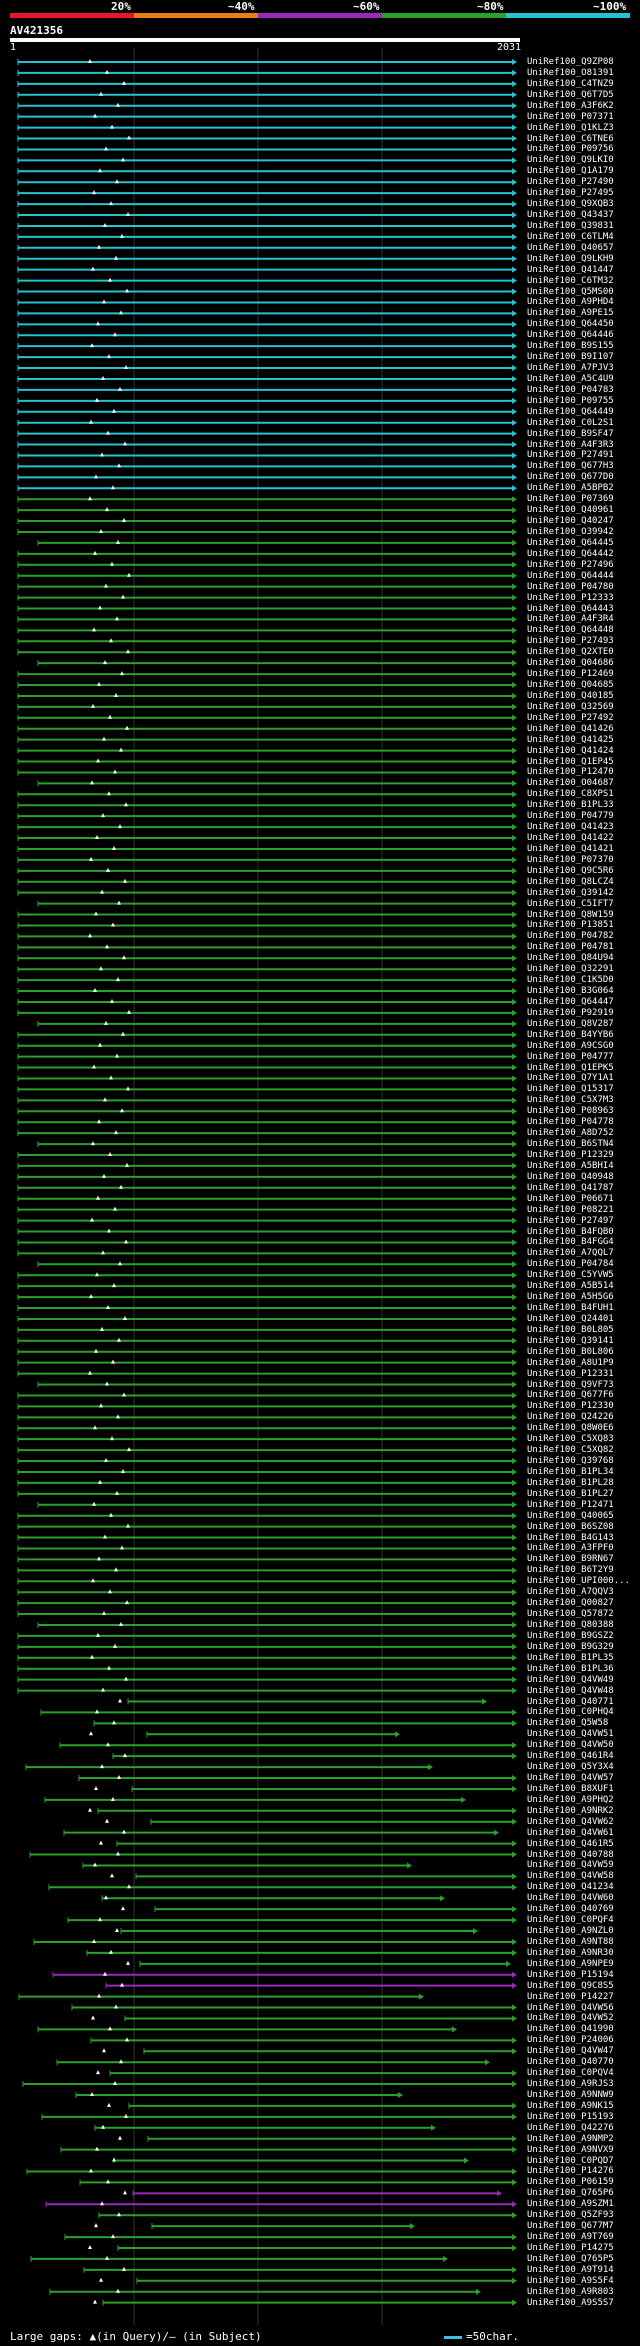  I want to click on hit-label: UniRef100_A7PJV3, so click(570, 368).